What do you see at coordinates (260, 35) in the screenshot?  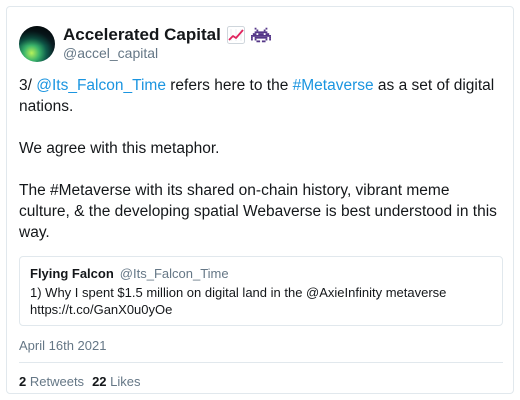 I see `space-invader-emoji-icon` at bounding box center [260, 35].